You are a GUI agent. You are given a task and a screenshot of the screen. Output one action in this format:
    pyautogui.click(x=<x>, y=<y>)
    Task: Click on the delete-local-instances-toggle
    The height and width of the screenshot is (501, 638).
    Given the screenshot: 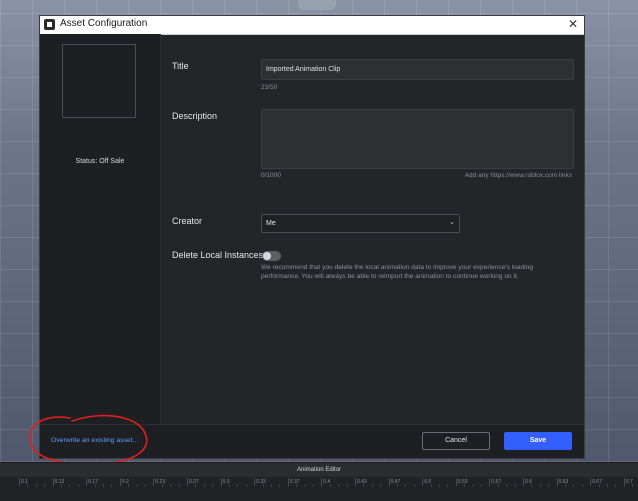 What is the action you would take?
    pyautogui.click(x=271, y=256)
    